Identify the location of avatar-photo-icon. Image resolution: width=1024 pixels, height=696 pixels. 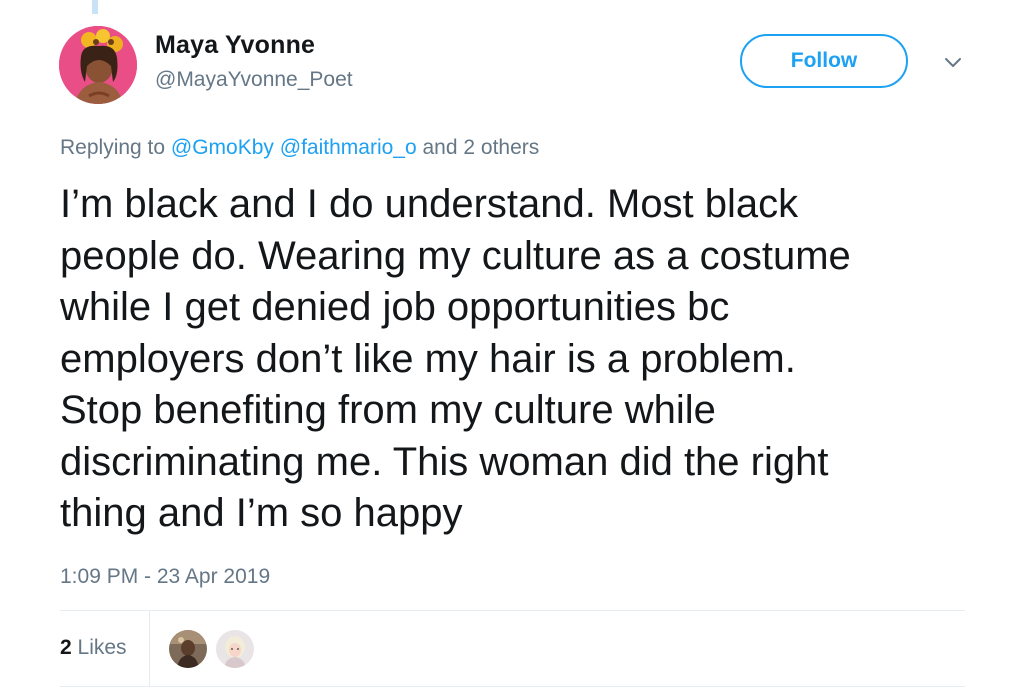
(98, 65).